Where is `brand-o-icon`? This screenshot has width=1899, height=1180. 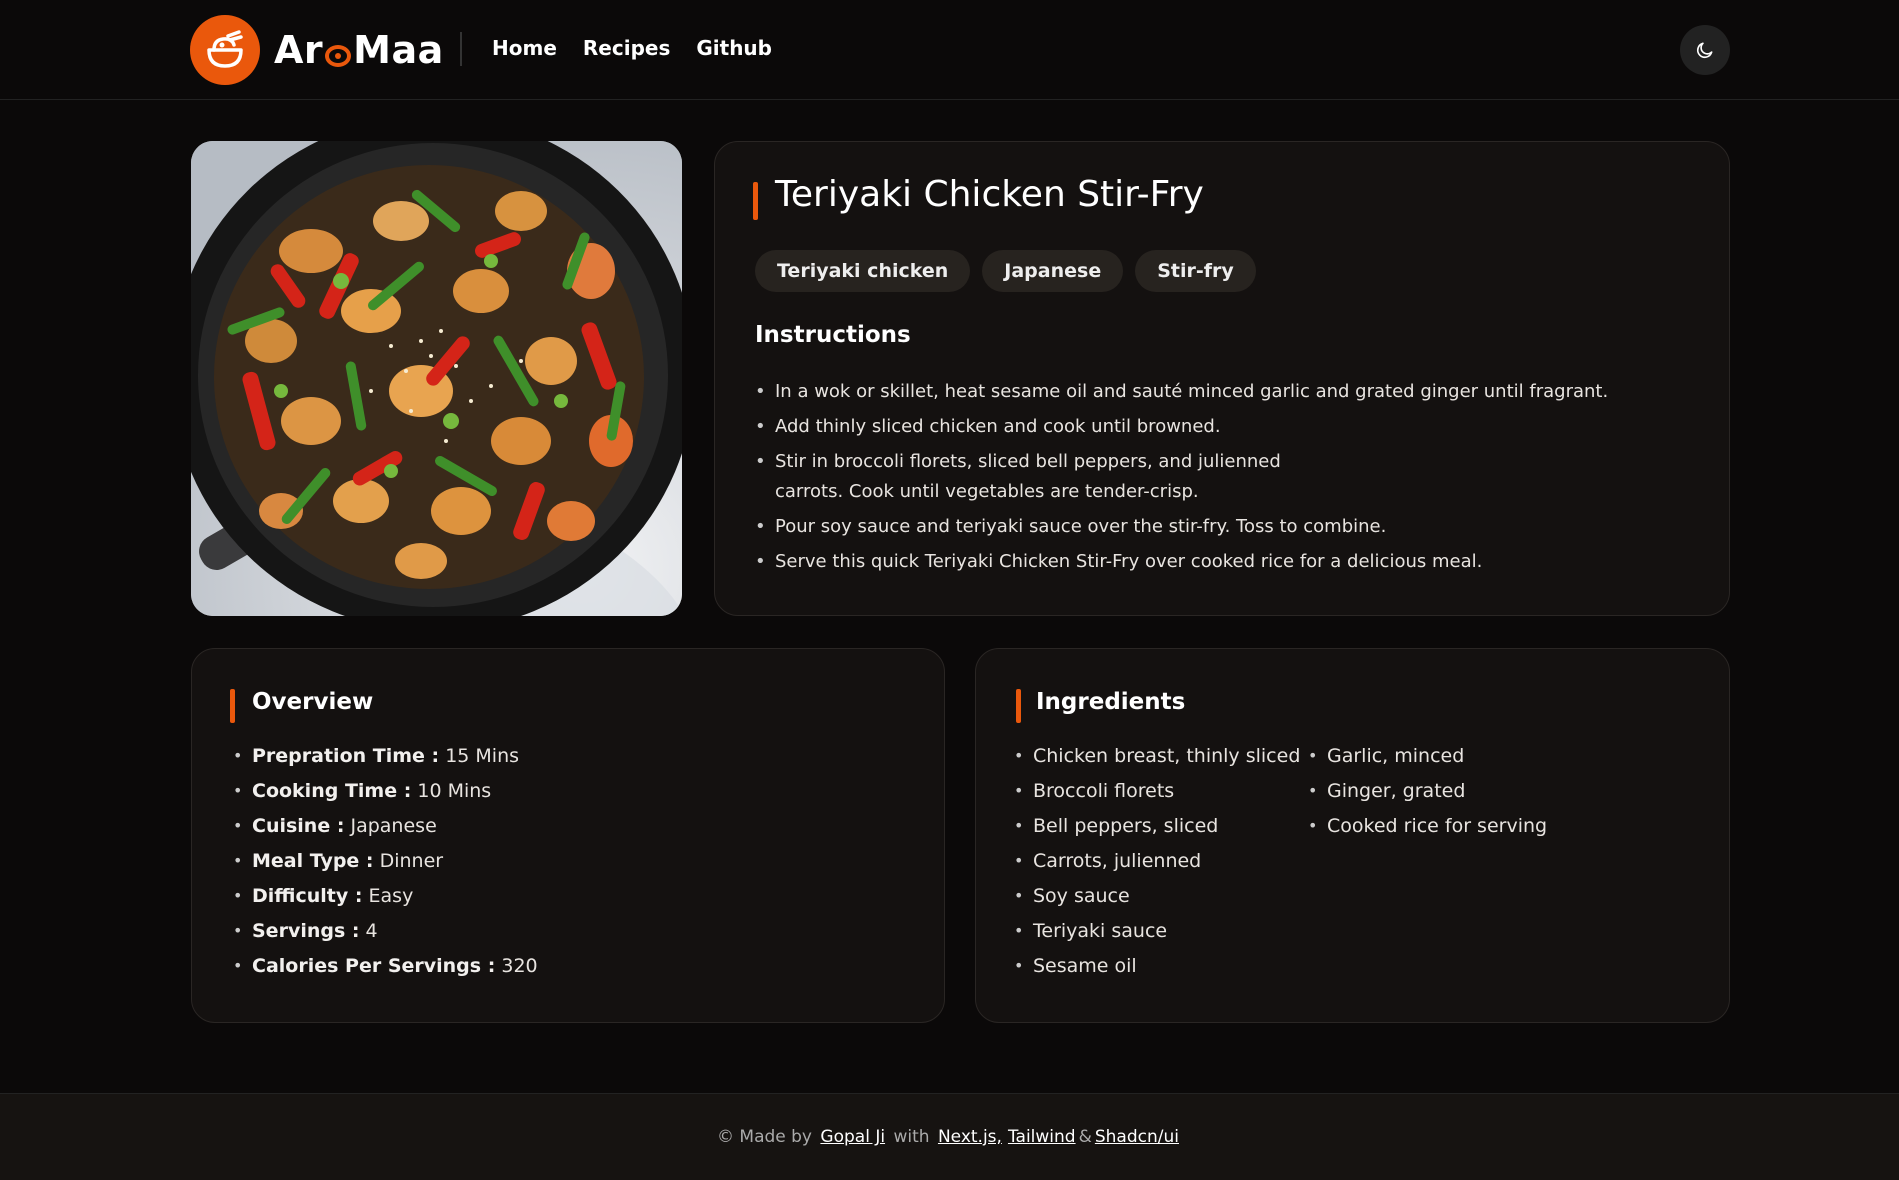
brand-o-icon is located at coordinates (338, 56).